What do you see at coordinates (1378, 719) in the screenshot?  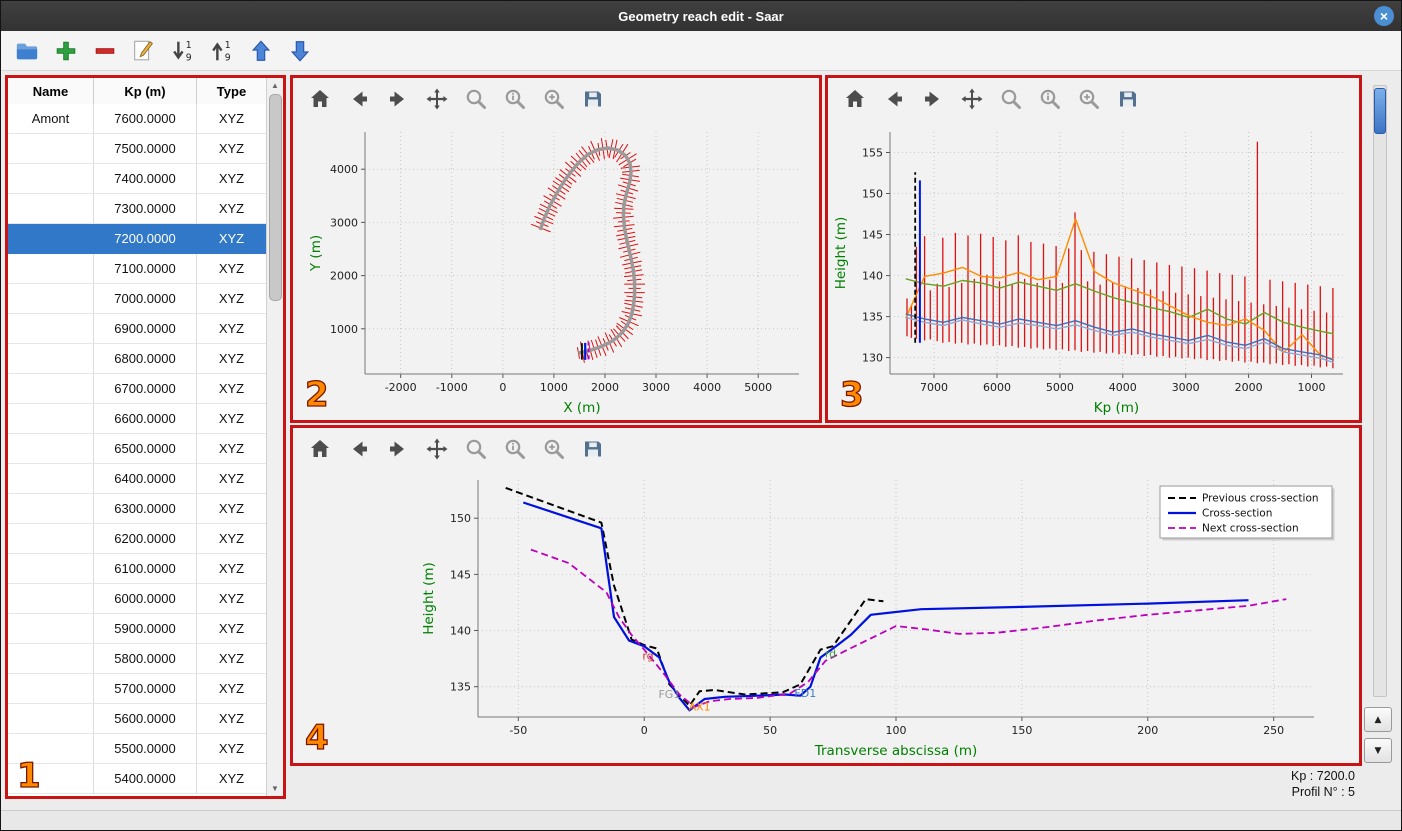 I see `profile-up-button: ▲` at bounding box center [1378, 719].